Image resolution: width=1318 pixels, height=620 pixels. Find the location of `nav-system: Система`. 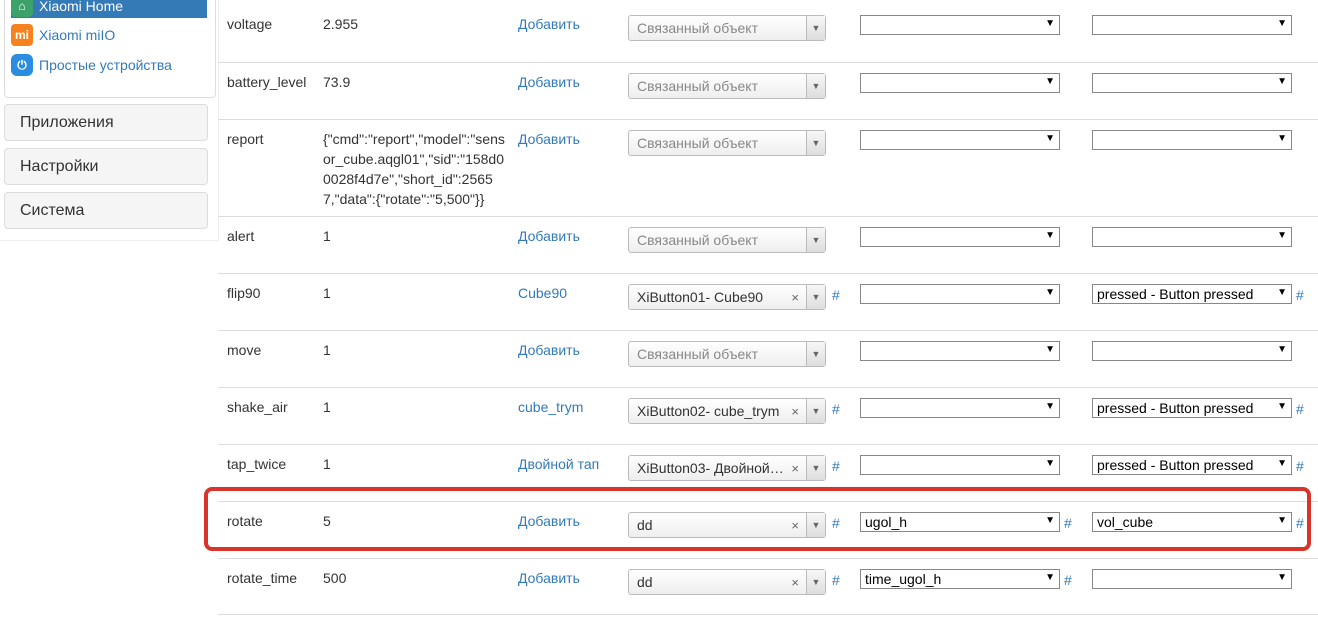

nav-system: Система is located at coordinates (106, 210).